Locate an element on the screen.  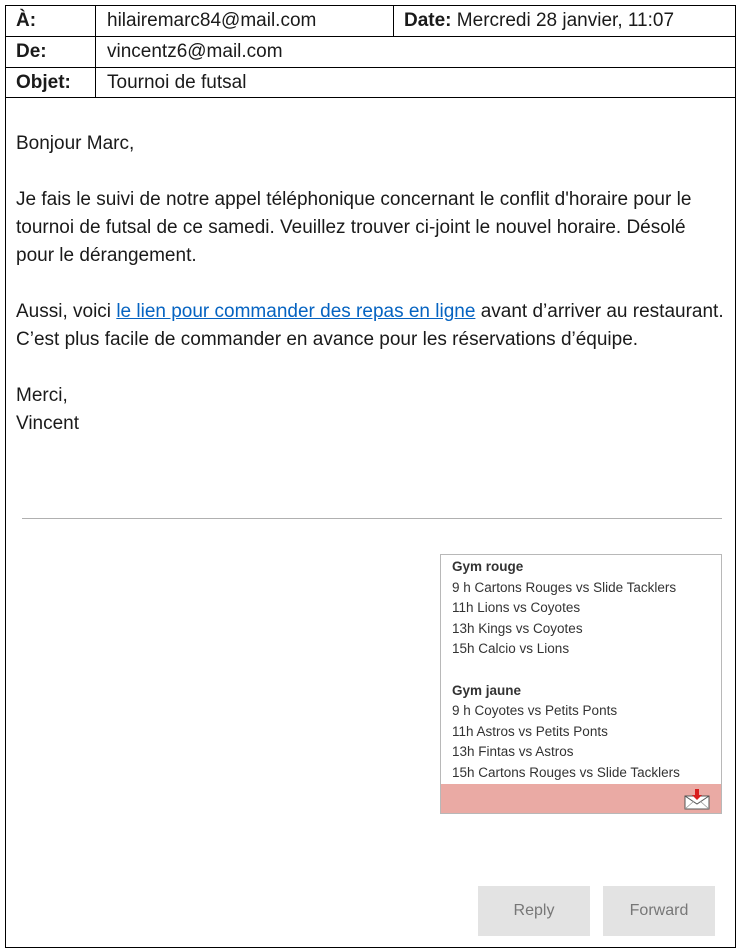
signature: Vincent is located at coordinates (48, 423).